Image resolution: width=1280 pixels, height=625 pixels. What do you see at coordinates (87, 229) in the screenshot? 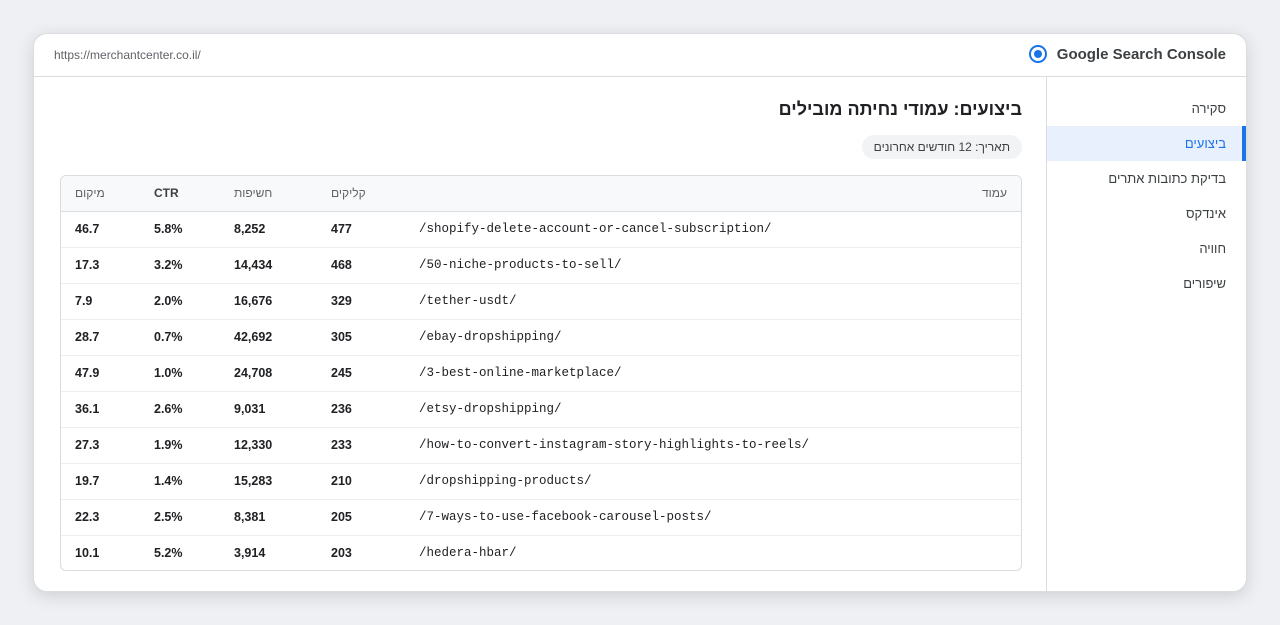
I see `cell-position: 46.7` at bounding box center [87, 229].